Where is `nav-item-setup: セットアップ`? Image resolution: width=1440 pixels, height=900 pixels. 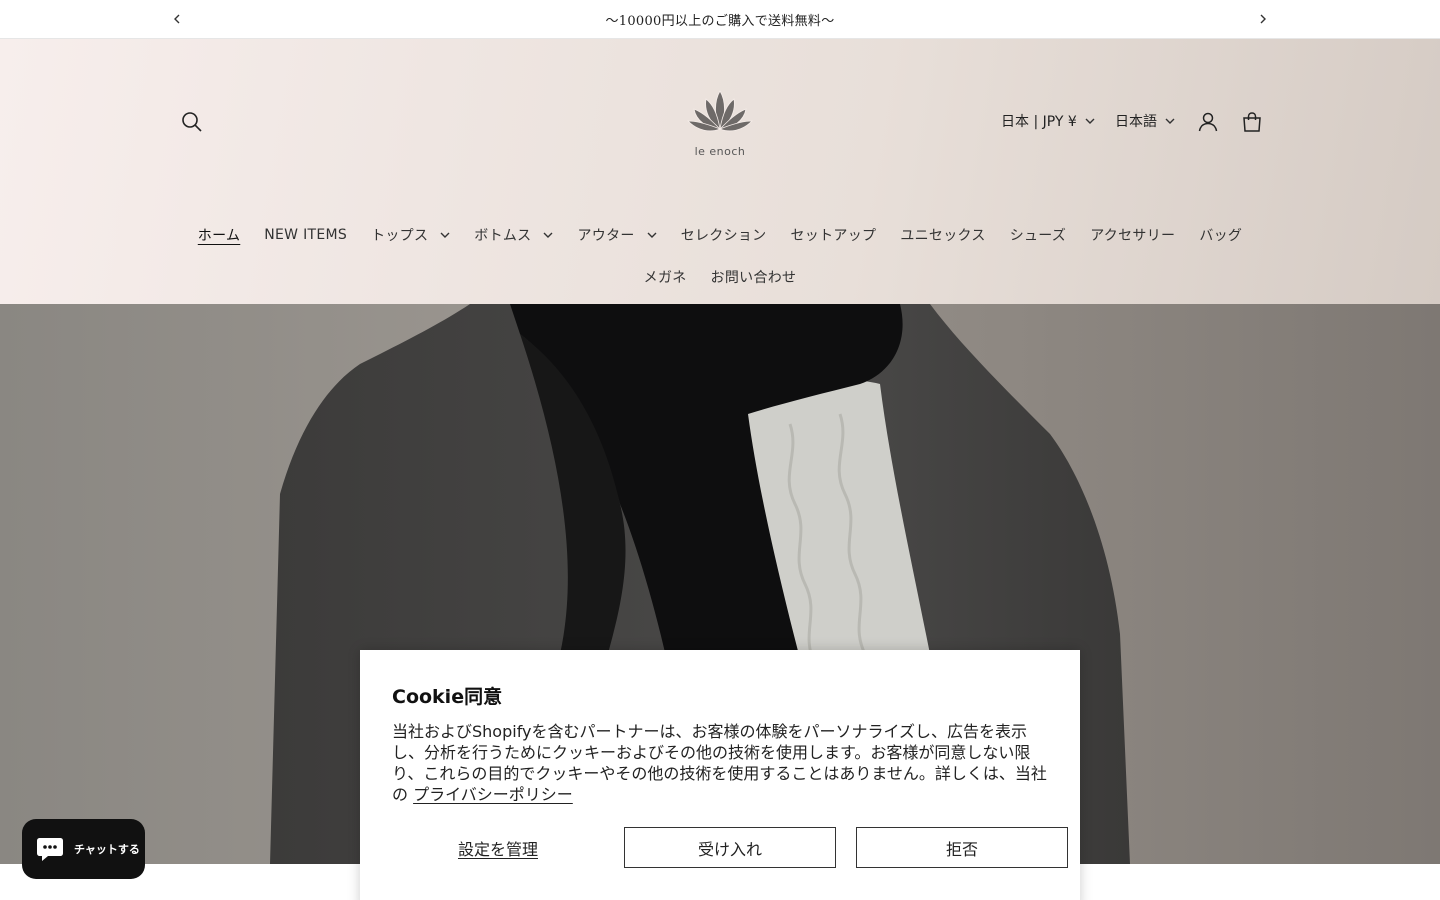 nav-item-setup: セットアップ is located at coordinates (834, 235).